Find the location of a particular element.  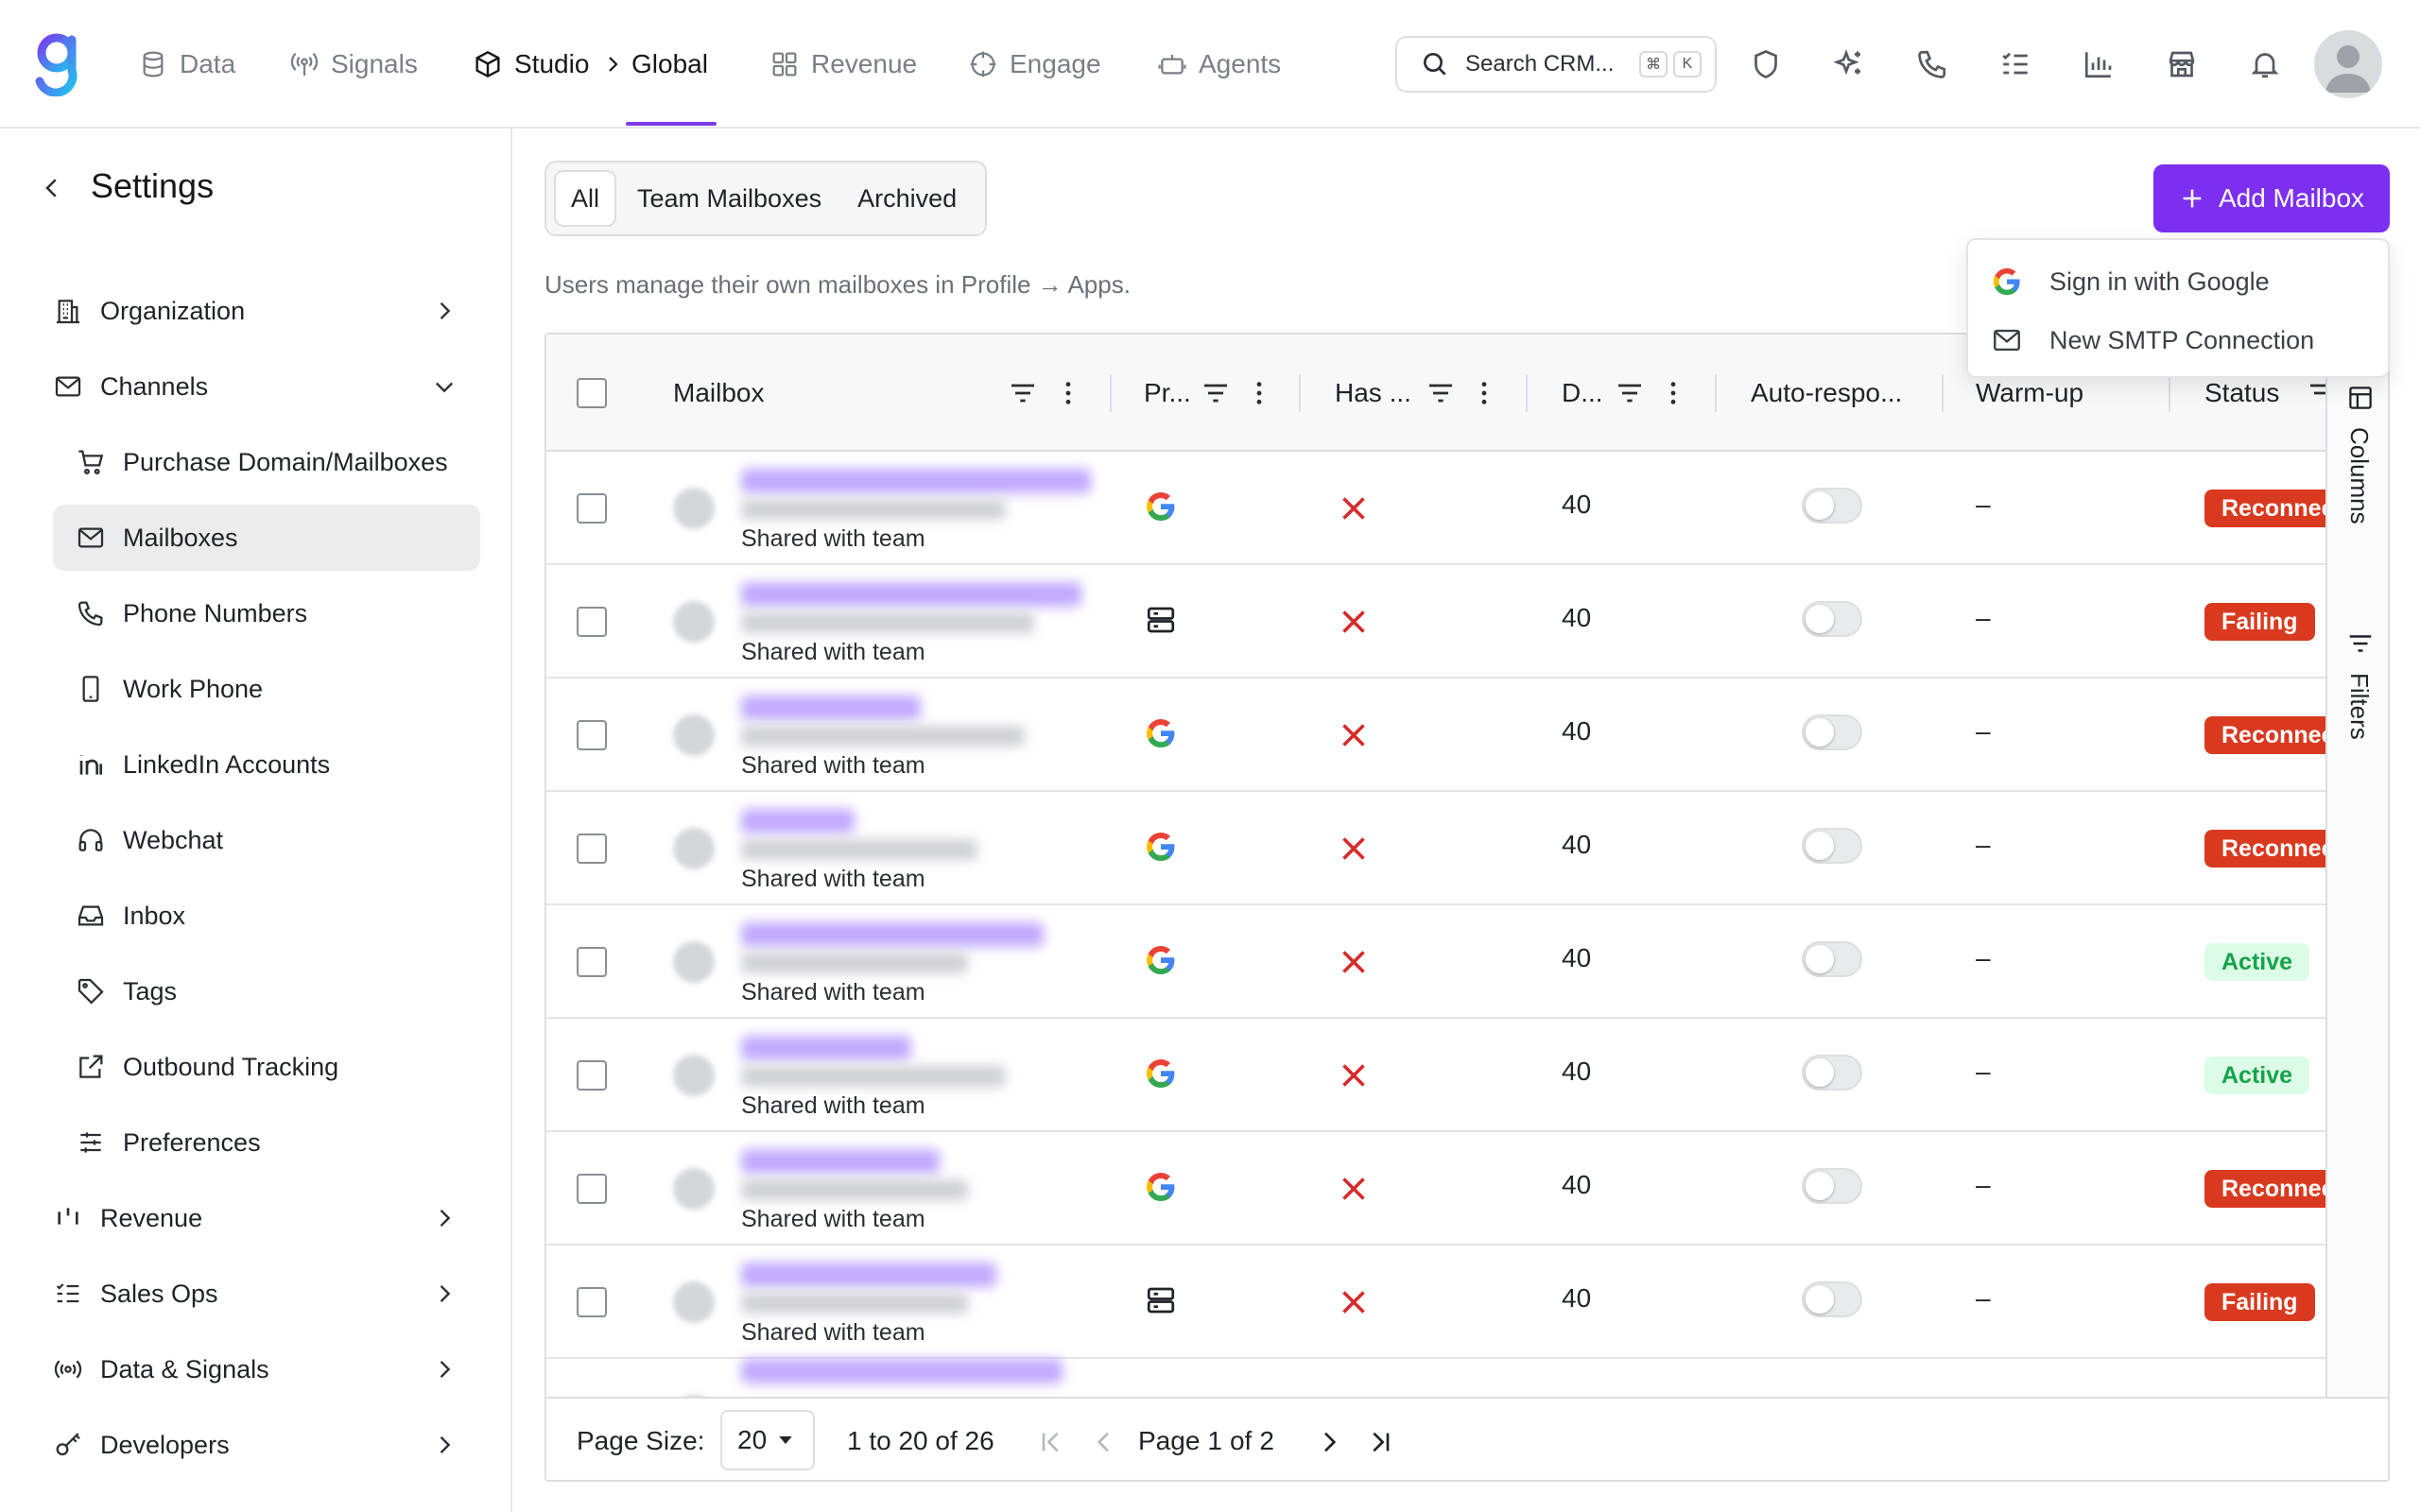

select-all-checkbox is located at coordinates (592, 393).